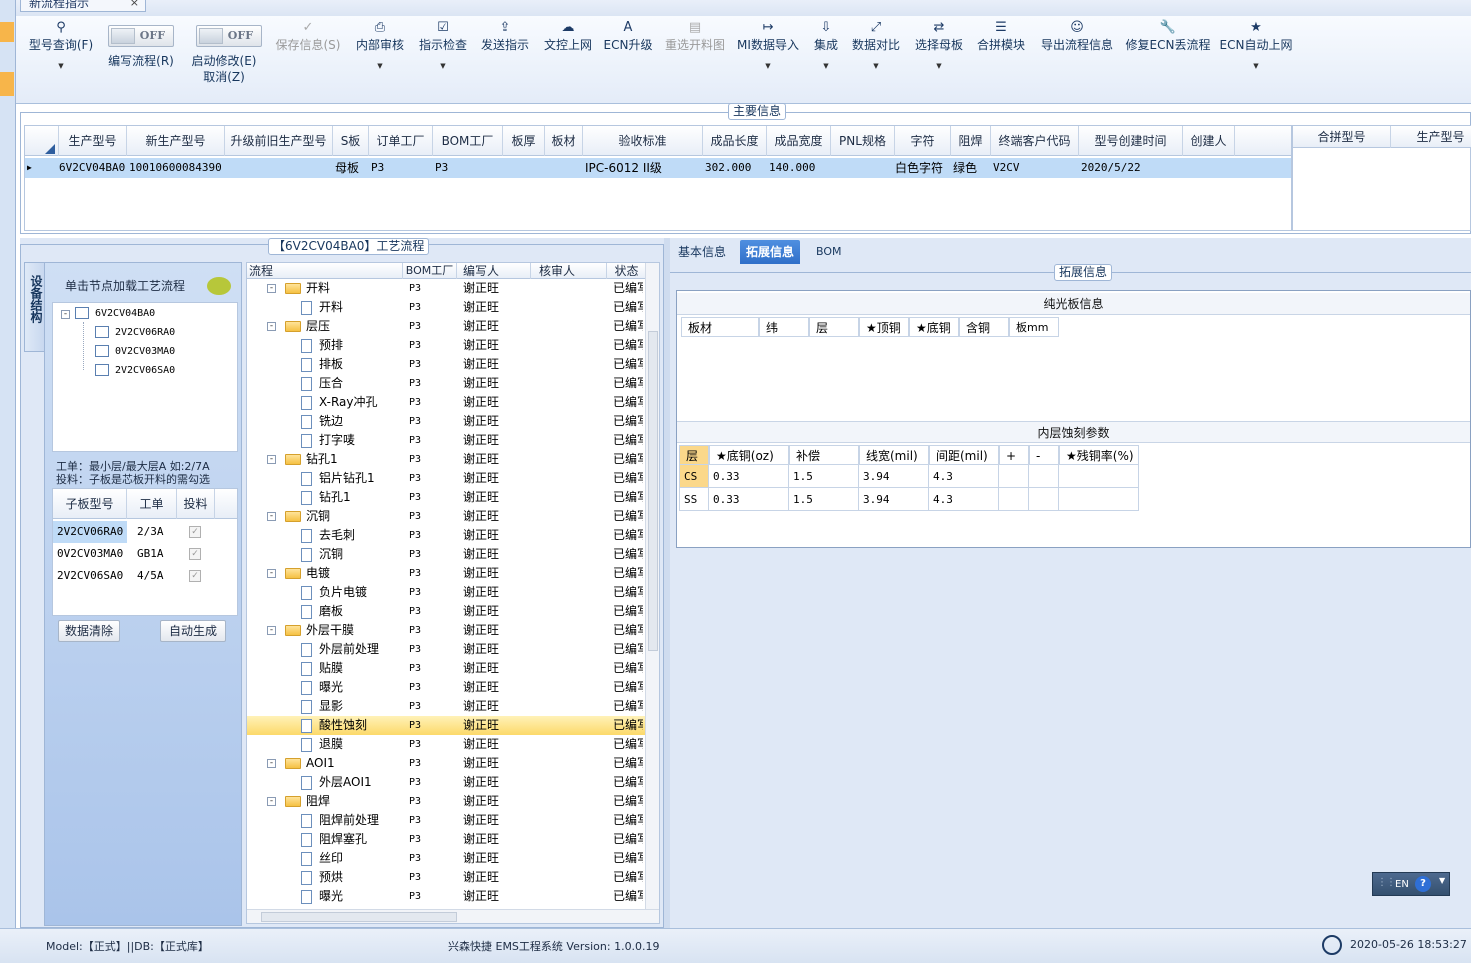 This screenshot has height=963, width=1471. What do you see at coordinates (351, 141) in the screenshot?
I see `col-header: S板` at bounding box center [351, 141].